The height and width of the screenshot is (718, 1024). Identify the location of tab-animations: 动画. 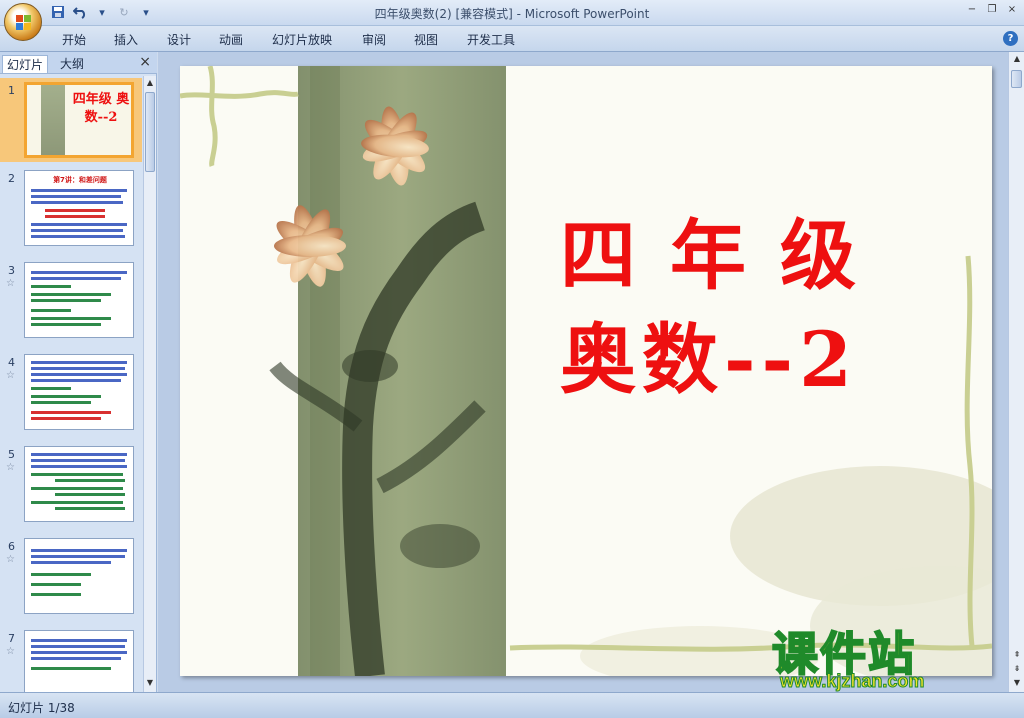
(231, 39).